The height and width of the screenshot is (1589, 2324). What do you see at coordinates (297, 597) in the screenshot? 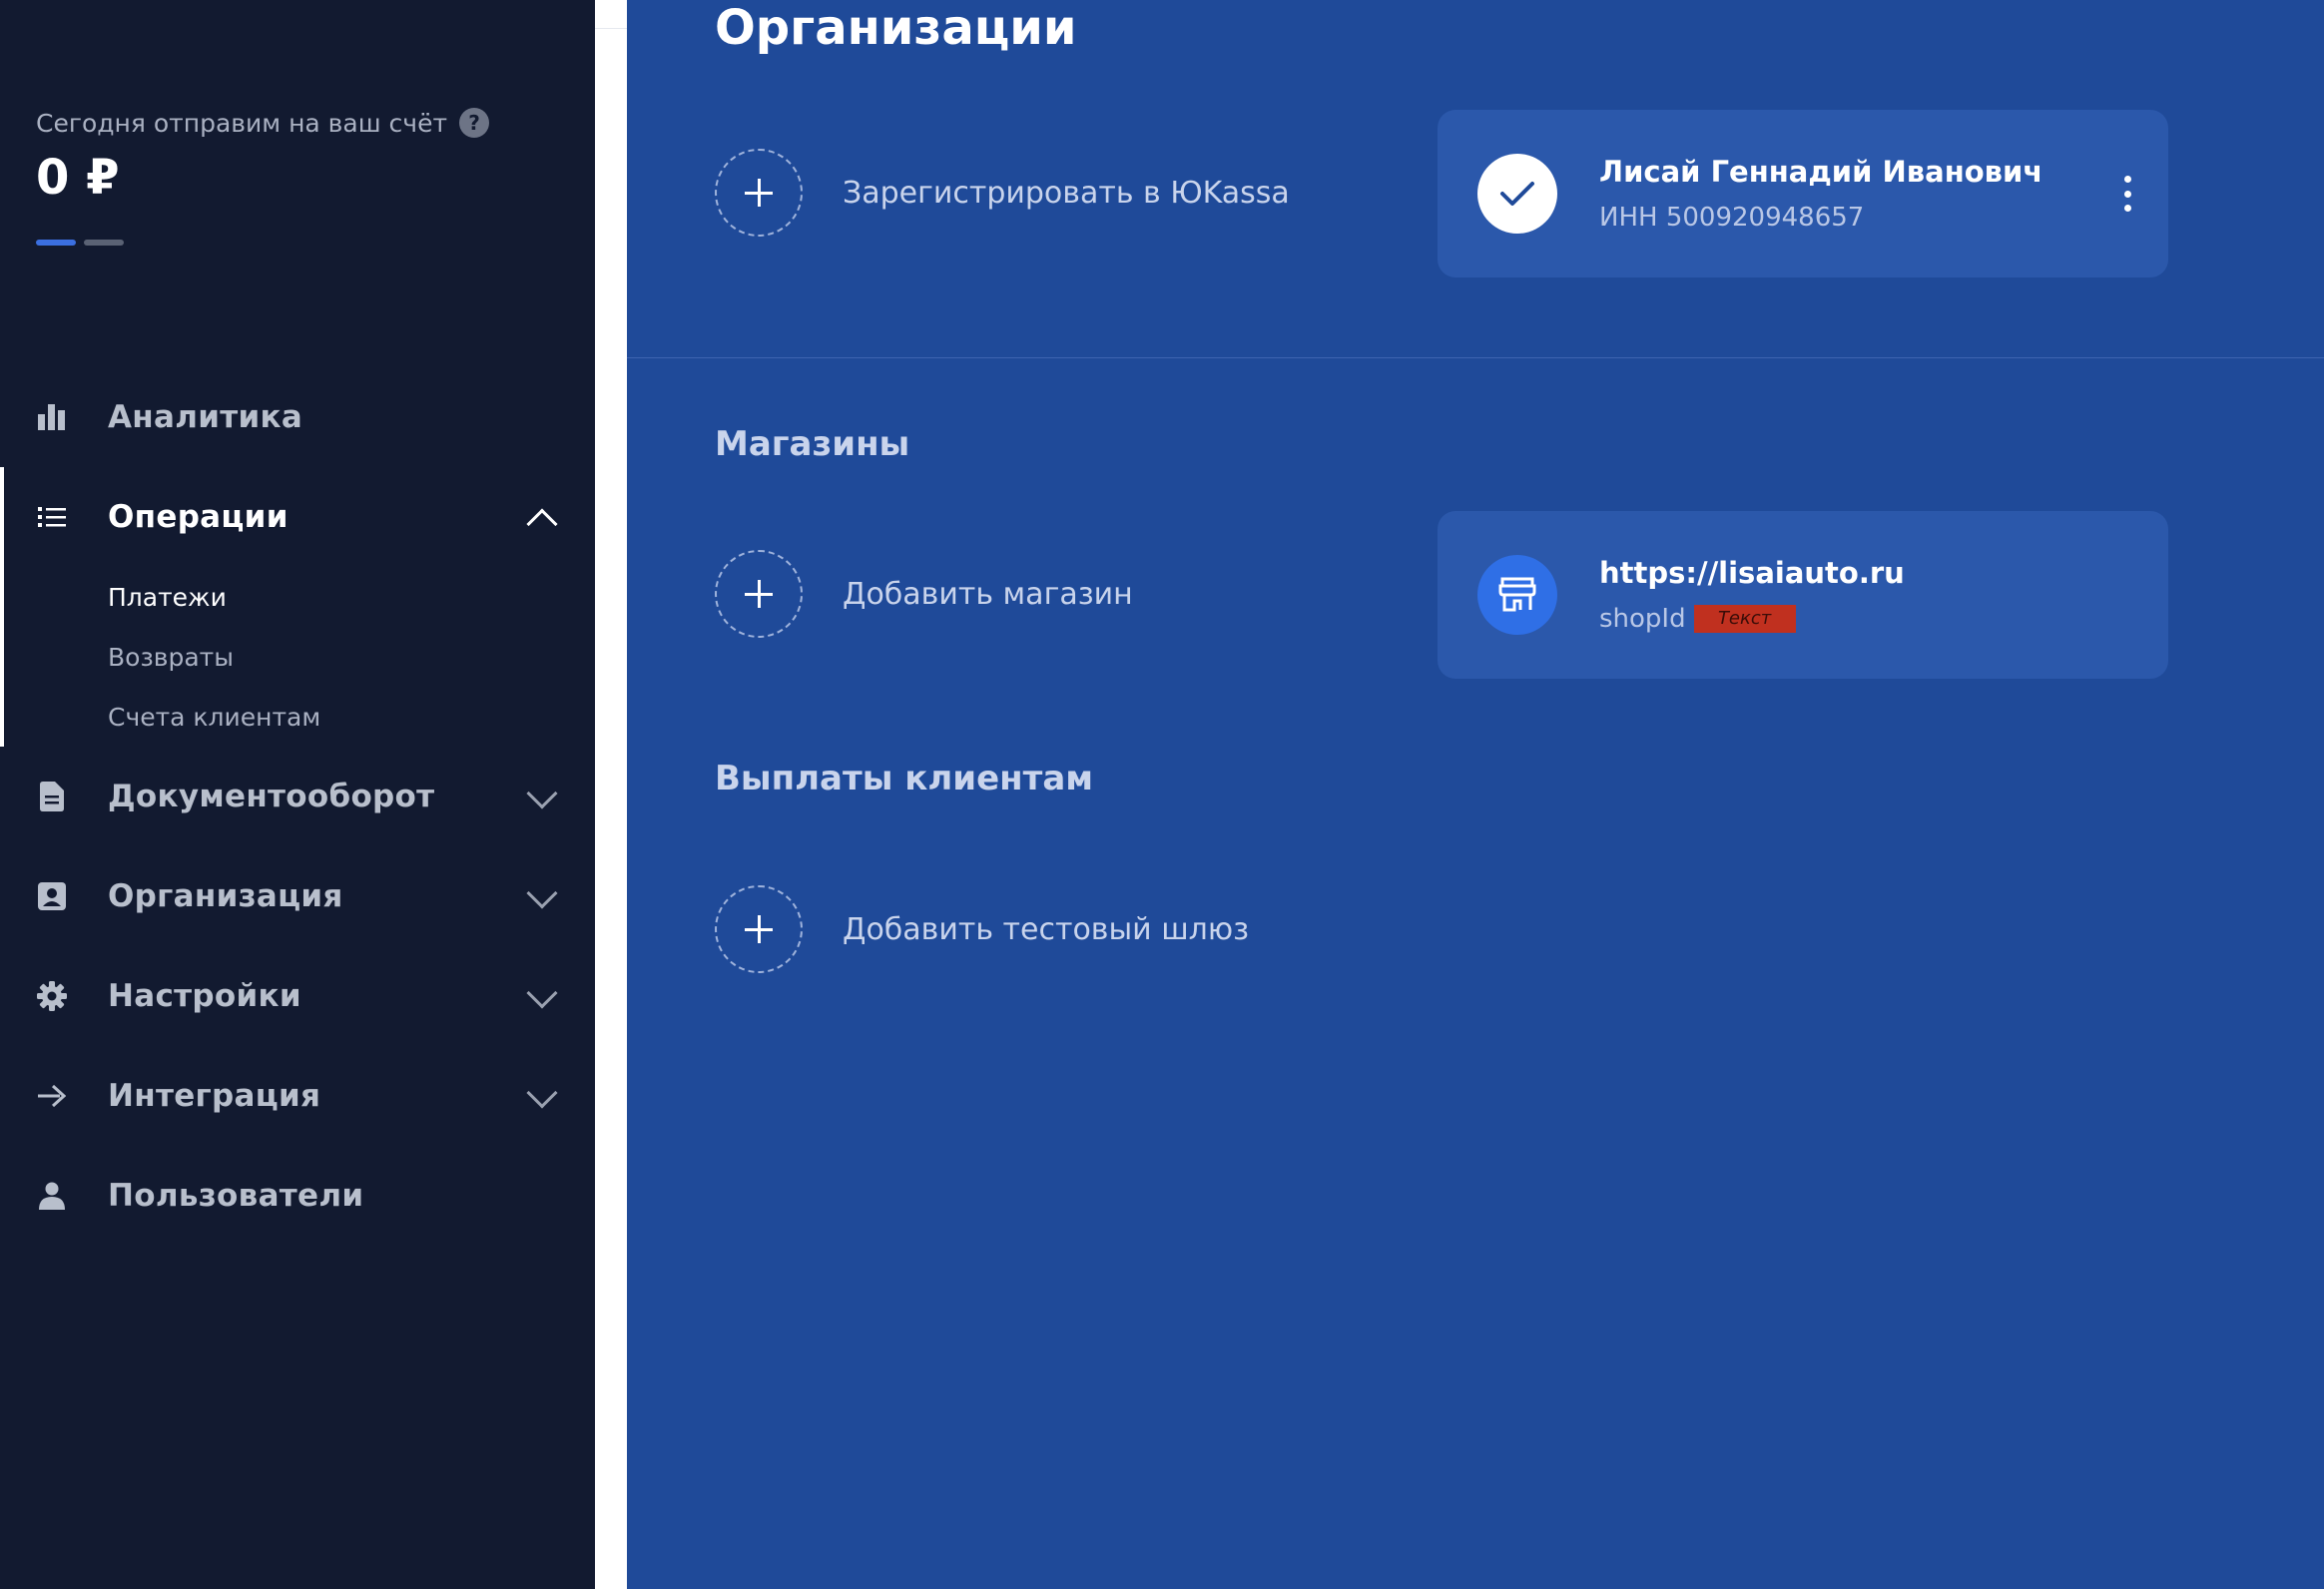
I see `sidebar-subitem-payments: Платежи` at bounding box center [297, 597].